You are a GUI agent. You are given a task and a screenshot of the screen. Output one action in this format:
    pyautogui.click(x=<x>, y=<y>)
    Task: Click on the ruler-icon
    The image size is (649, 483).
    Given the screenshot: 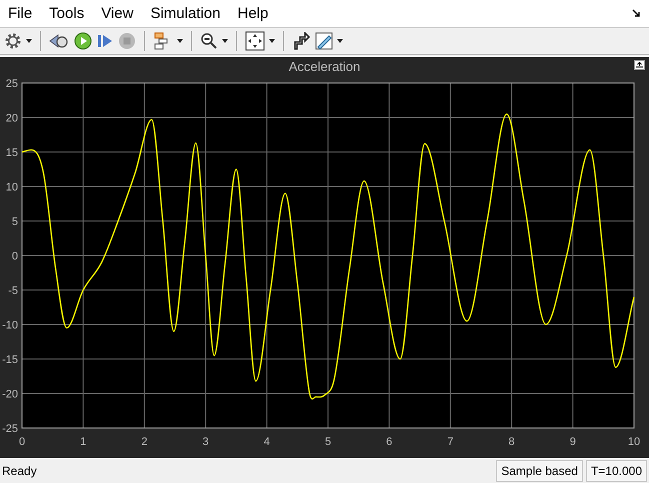 What is the action you would take?
    pyautogui.click(x=324, y=41)
    